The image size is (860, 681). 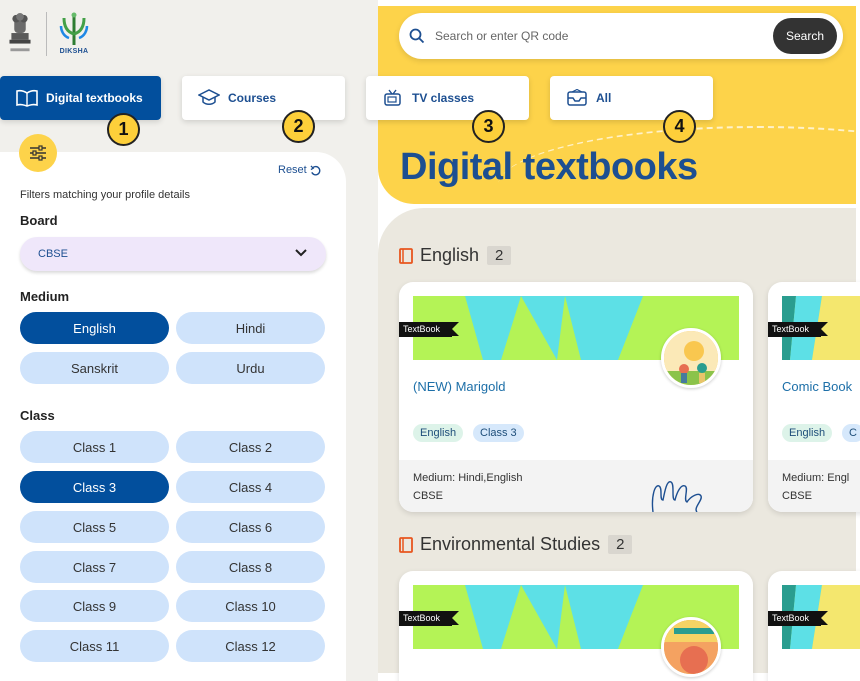 What do you see at coordinates (94, 527) in the screenshot?
I see `class-option-5: Class 5` at bounding box center [94, 527].